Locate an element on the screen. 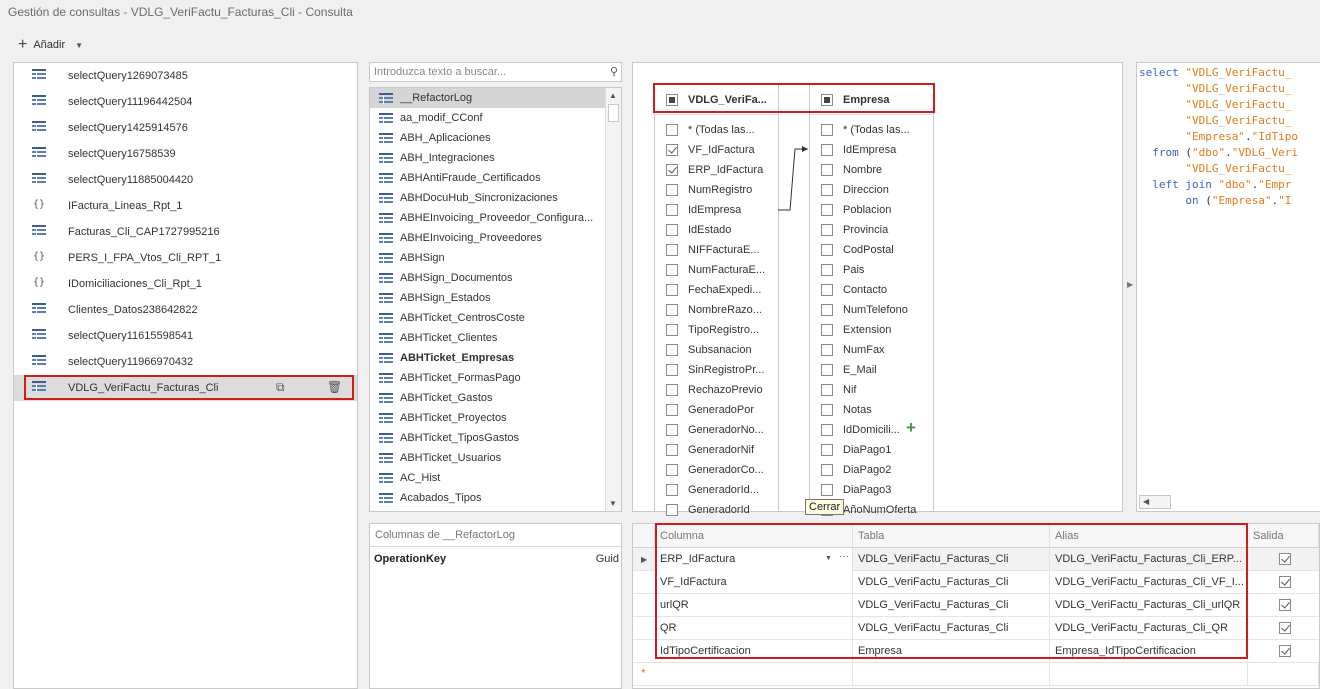 This screenshot has width=1320, height=689. grid-cell-alias: Empresa_IdTipoCertificacion is located at coordinates (1149, 651).